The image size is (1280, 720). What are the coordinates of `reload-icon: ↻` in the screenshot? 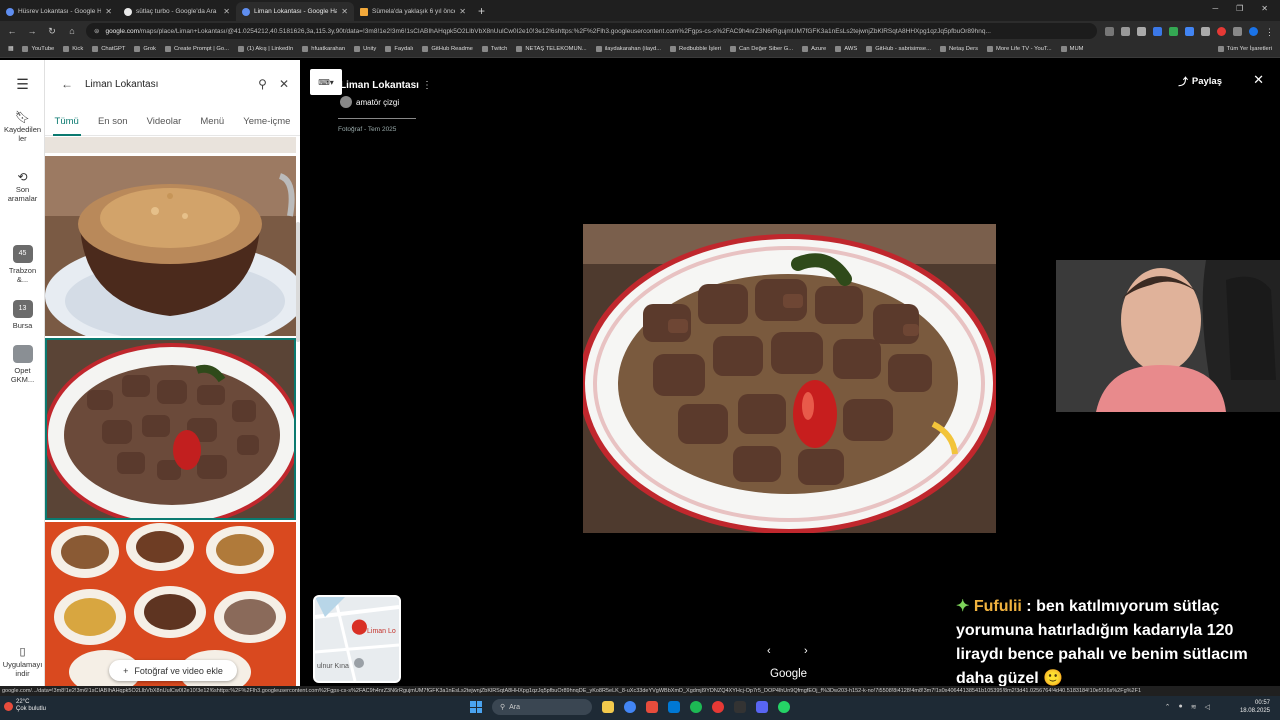 It's located at (52, 31).